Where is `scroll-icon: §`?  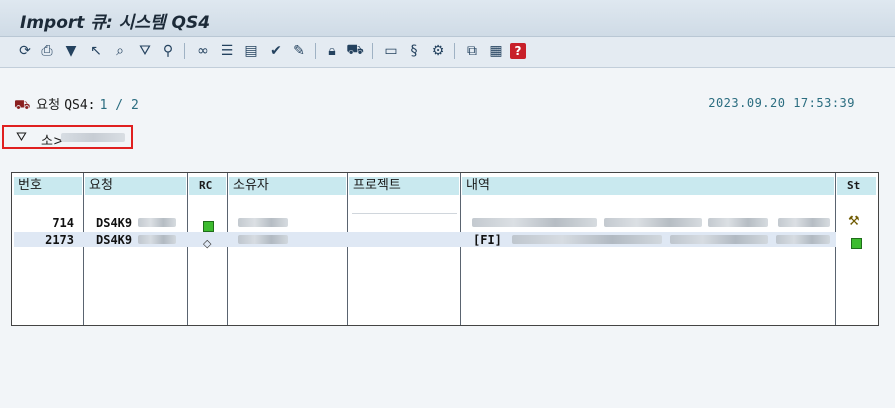 scroll-icon: § is located at coordinates (414, 51).